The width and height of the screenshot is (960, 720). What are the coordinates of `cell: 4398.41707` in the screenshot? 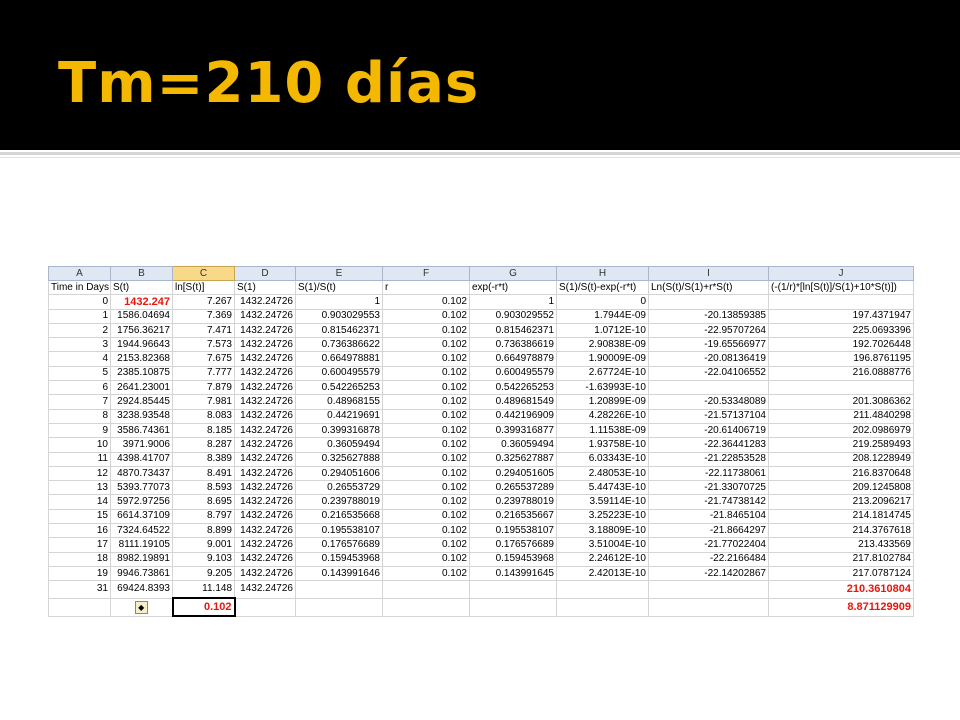 It's located at (141, 459).